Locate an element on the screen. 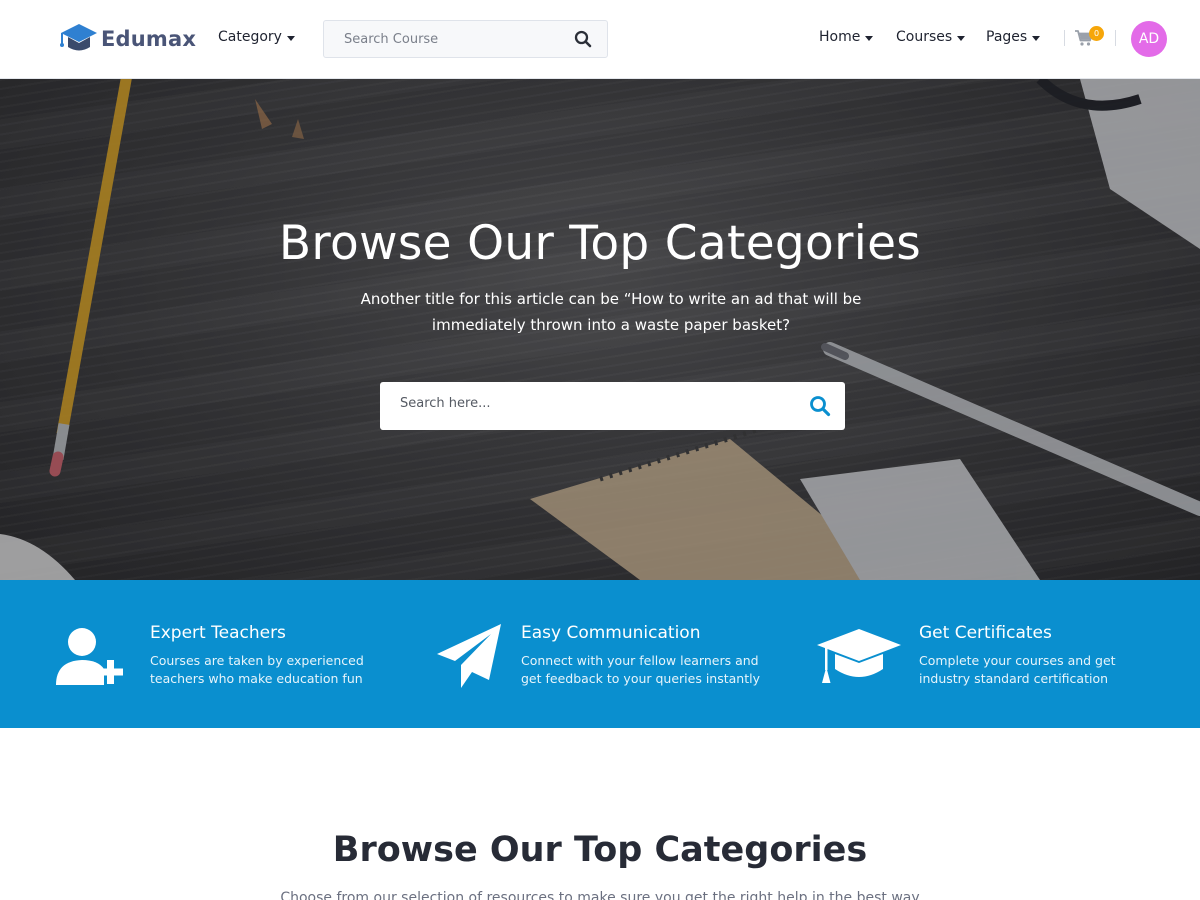 This screenshot has height=900, width=1200. cart-count-badge: 0 is located at coordinates (1096, 33).